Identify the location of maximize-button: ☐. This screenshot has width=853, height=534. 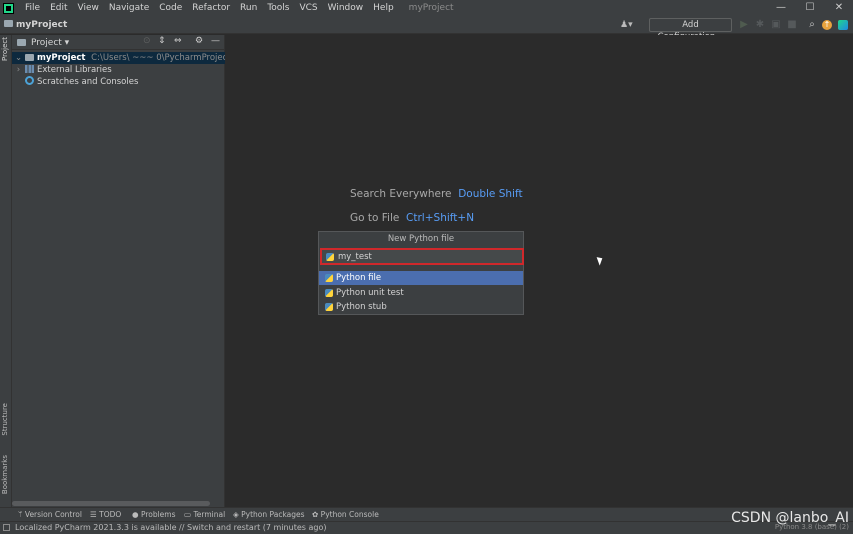
(810, 8).